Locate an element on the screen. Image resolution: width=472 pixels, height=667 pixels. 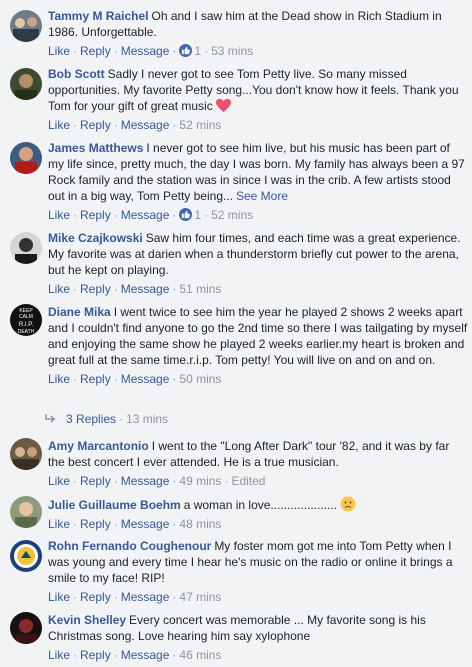
comment-author: Diane Mika is located at coordinates (79, 312).